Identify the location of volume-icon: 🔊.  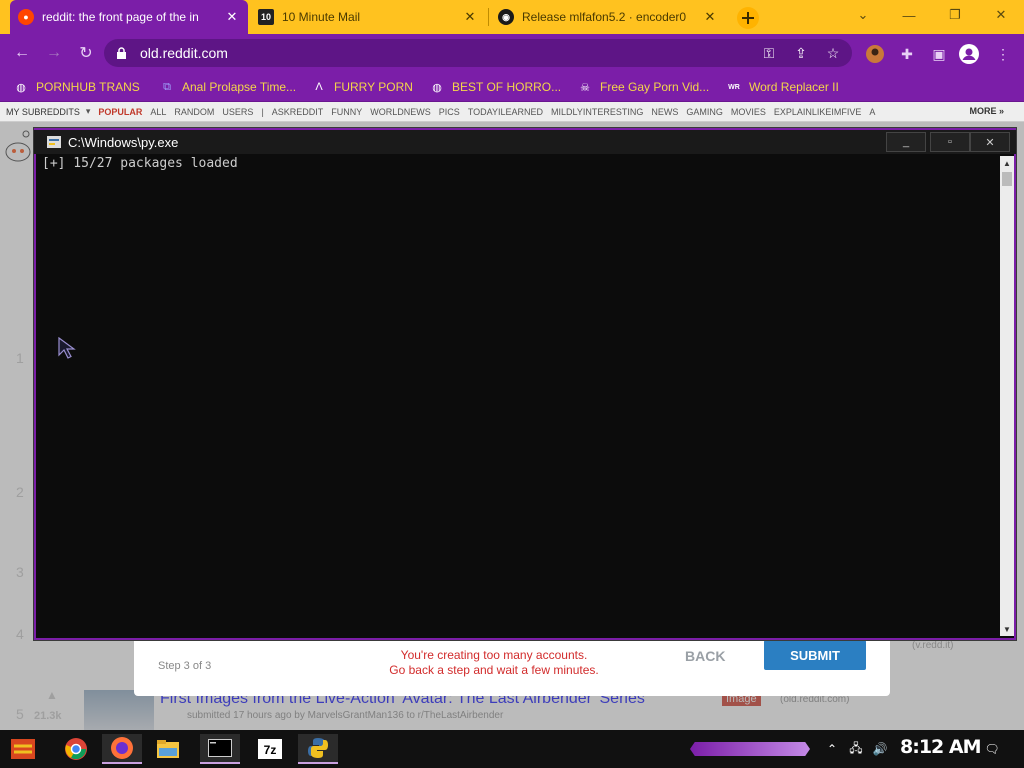
(880, 749).